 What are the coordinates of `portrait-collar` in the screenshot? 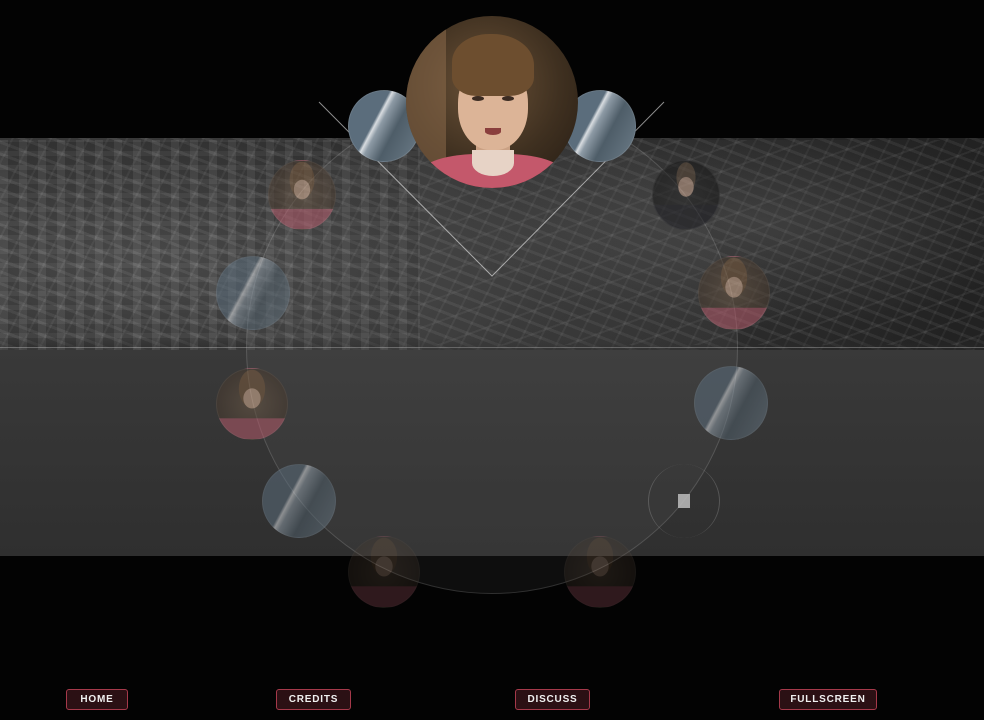 It's located at (493, 163).